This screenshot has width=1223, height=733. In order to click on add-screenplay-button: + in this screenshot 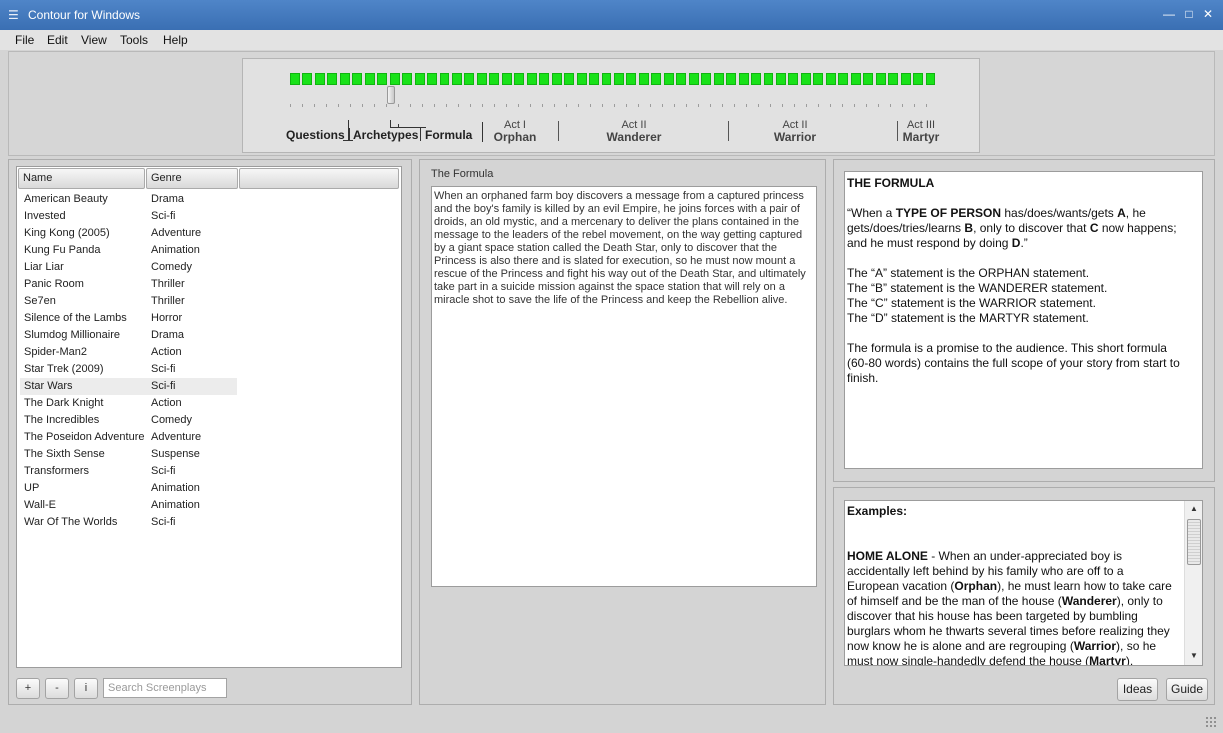, I will do `click(28, 688)`.